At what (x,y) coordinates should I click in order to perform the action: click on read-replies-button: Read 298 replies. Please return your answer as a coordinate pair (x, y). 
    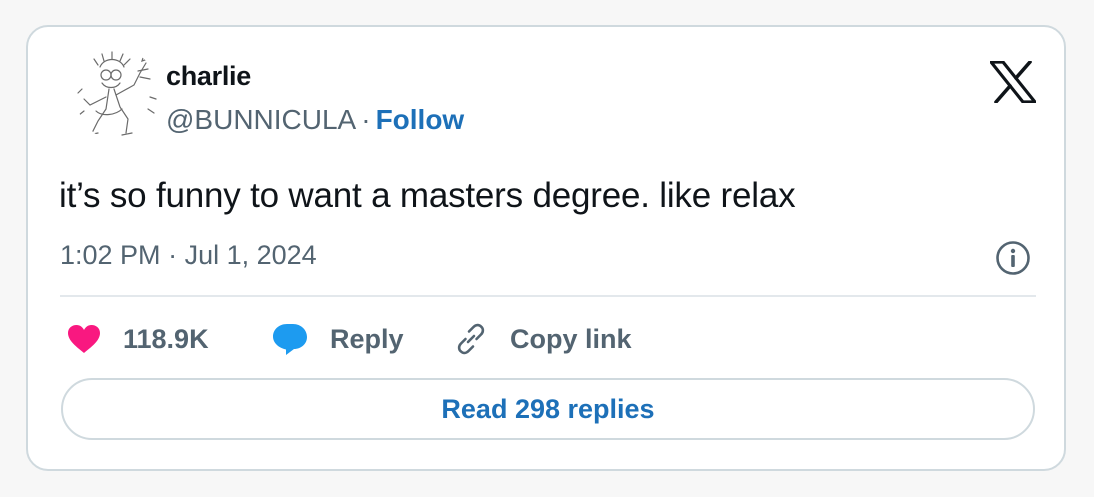
    Looking at the image, I should click on (548, 409).